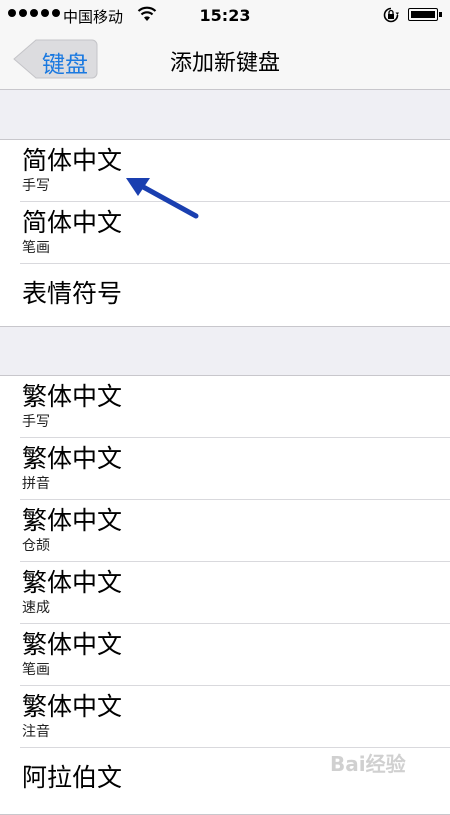 Image resolution: width=450 pixels, height=815 pixels. I want to click on keyboard-variant: 速成, so click(36, 608).